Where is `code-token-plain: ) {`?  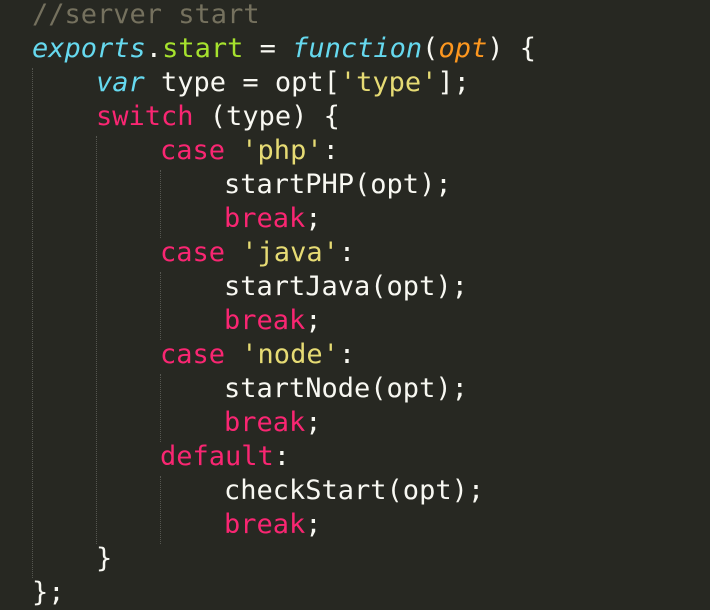 code-token-plain: ) { is located at coordinates (511, 48).